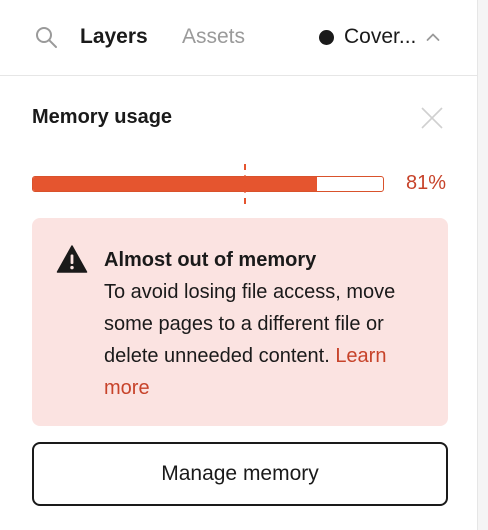  Describe the element at coordinates (175, 184) in the screenshot. I see `memory-usage-fill` at that location.